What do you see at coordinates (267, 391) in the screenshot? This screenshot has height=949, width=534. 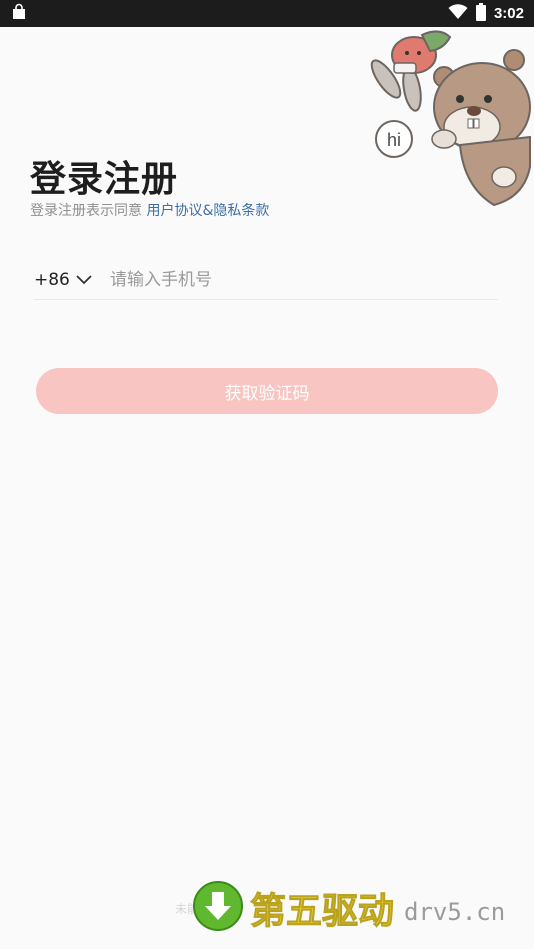 I see `get-verification-code-button: 获取验证码` at bounding box center [267, 391].